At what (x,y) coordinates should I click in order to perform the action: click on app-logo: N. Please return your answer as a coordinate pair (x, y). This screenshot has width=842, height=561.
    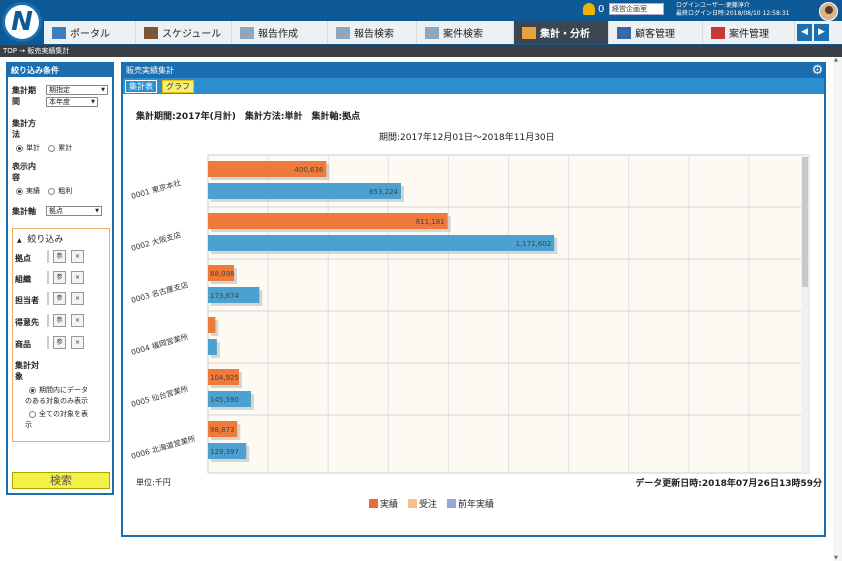
    Looking at the image, I should click on (22, 22).